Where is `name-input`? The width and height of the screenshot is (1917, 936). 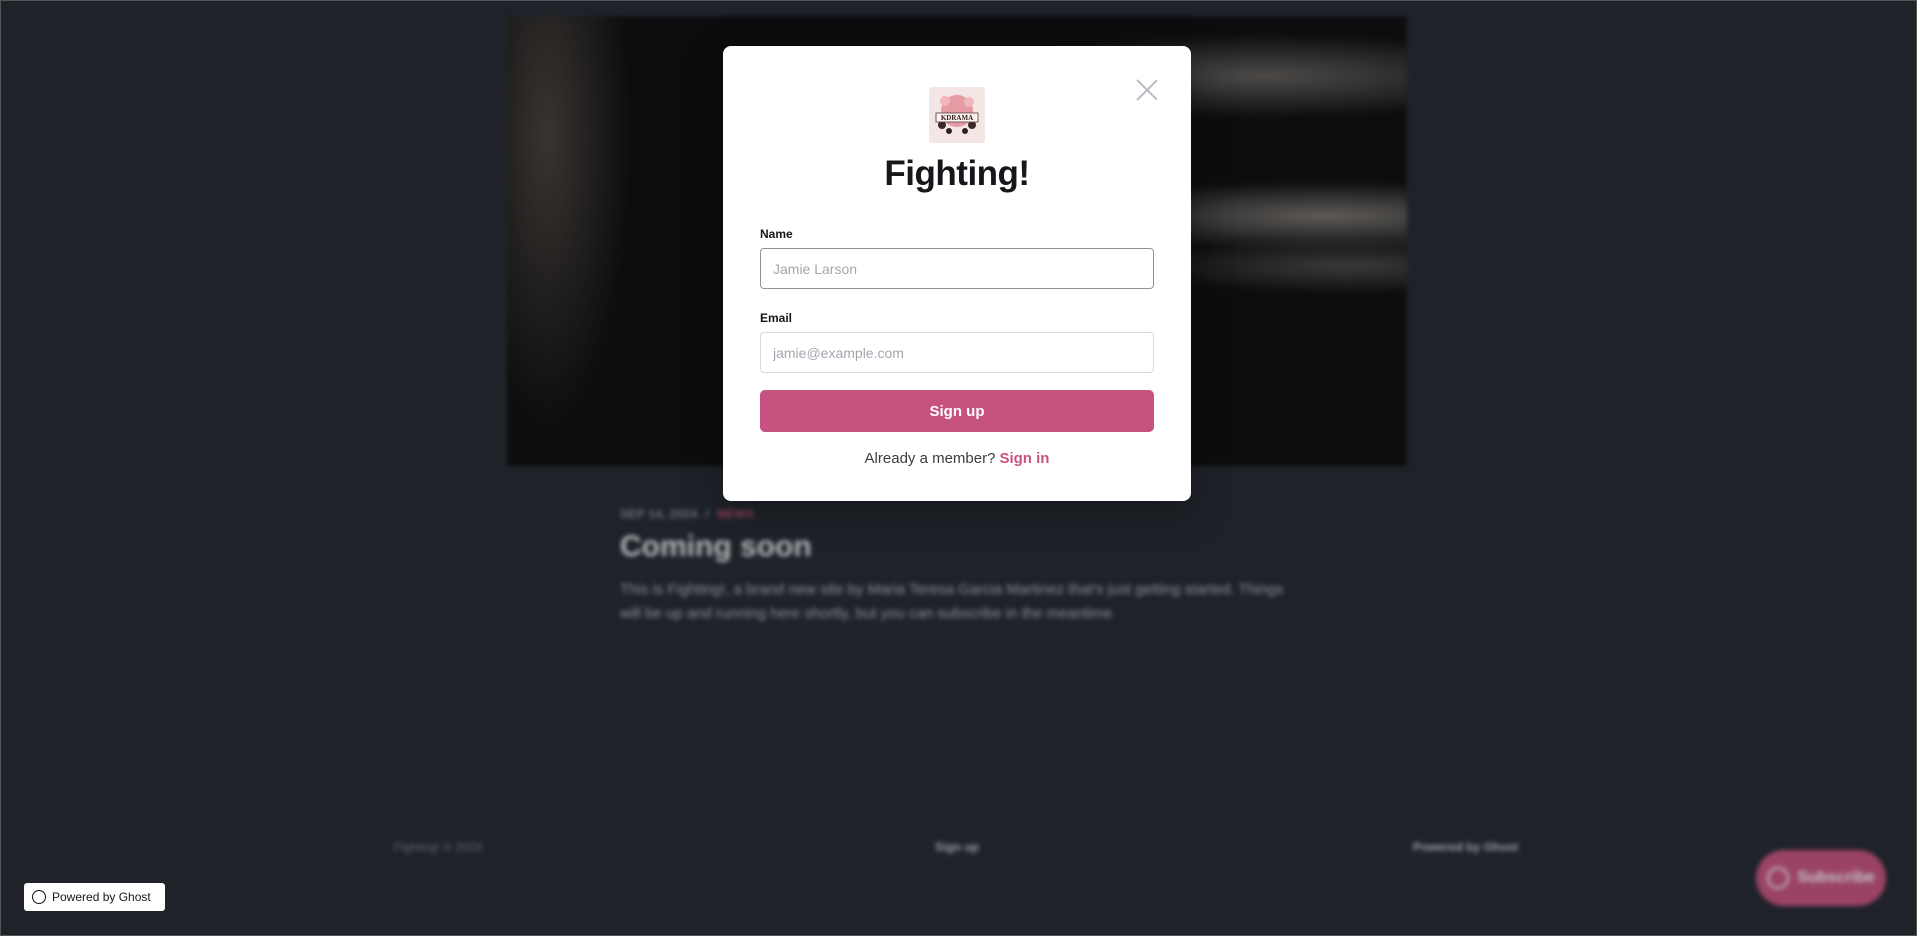 name-input is located at coordinates (957, 268).